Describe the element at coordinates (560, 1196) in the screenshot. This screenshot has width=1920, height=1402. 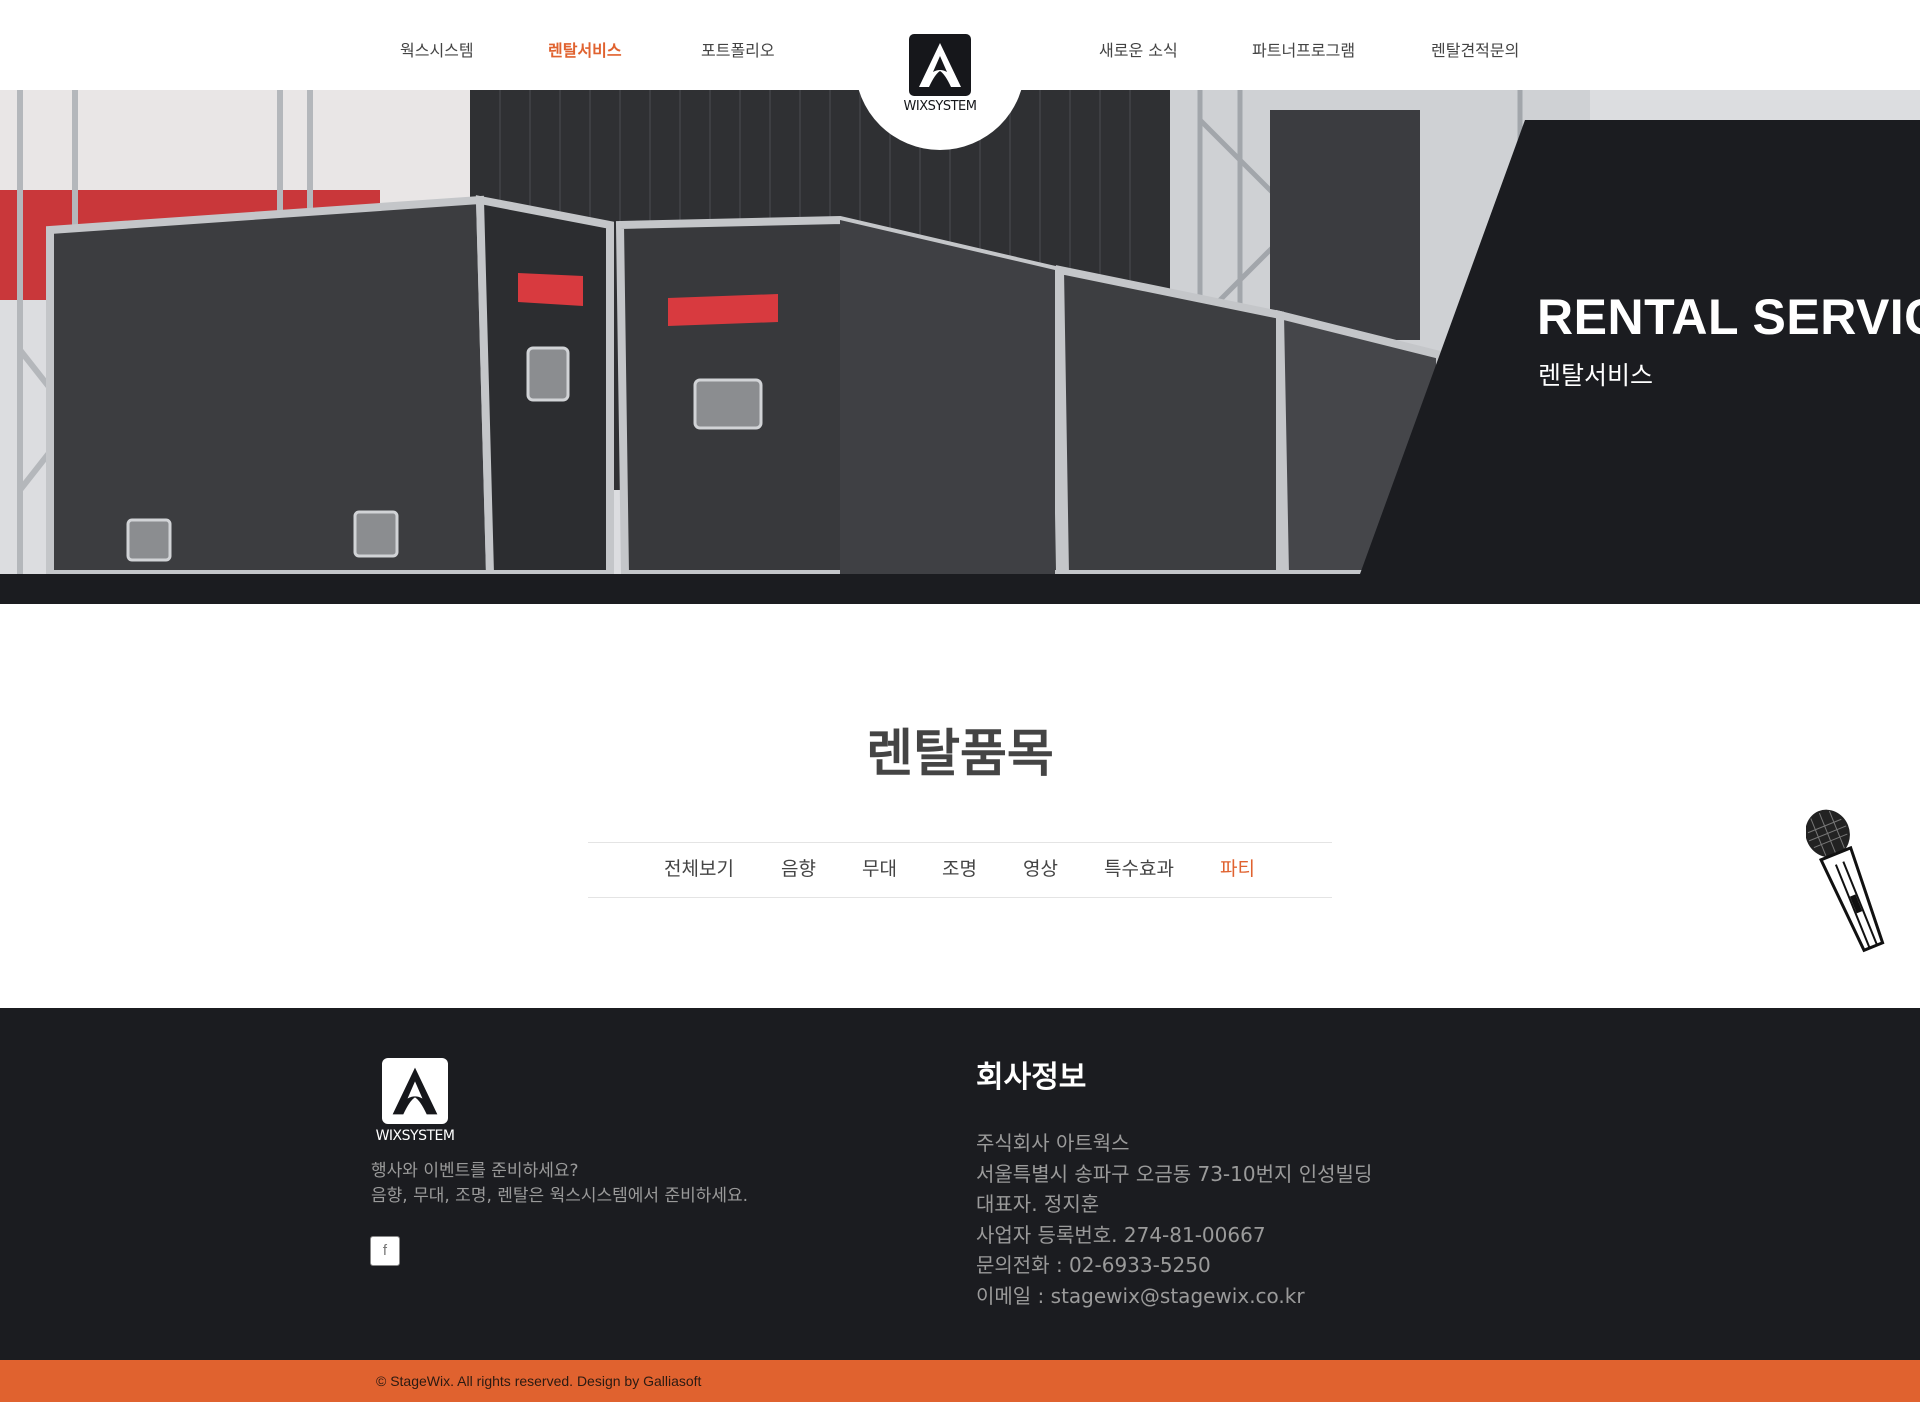
I see `footer-desc-line-2: 음향, 무대, 조명, 렌탈은 웍스시스템에서 준비하세요.` at that location.